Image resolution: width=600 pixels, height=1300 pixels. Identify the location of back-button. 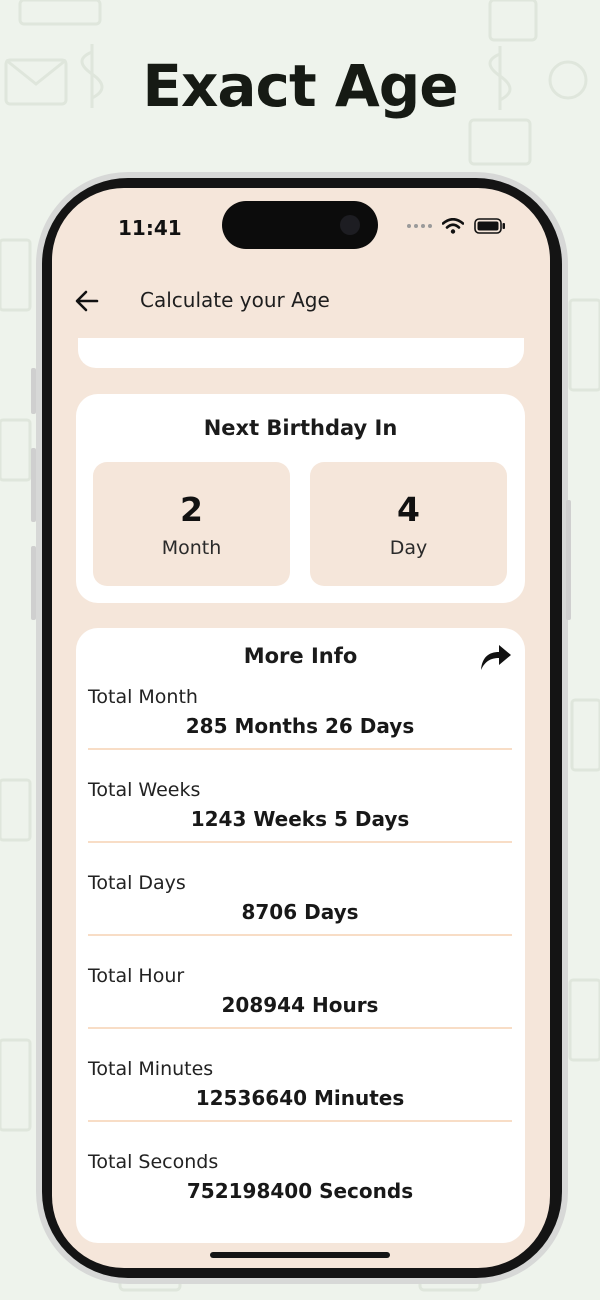
(87, 301).